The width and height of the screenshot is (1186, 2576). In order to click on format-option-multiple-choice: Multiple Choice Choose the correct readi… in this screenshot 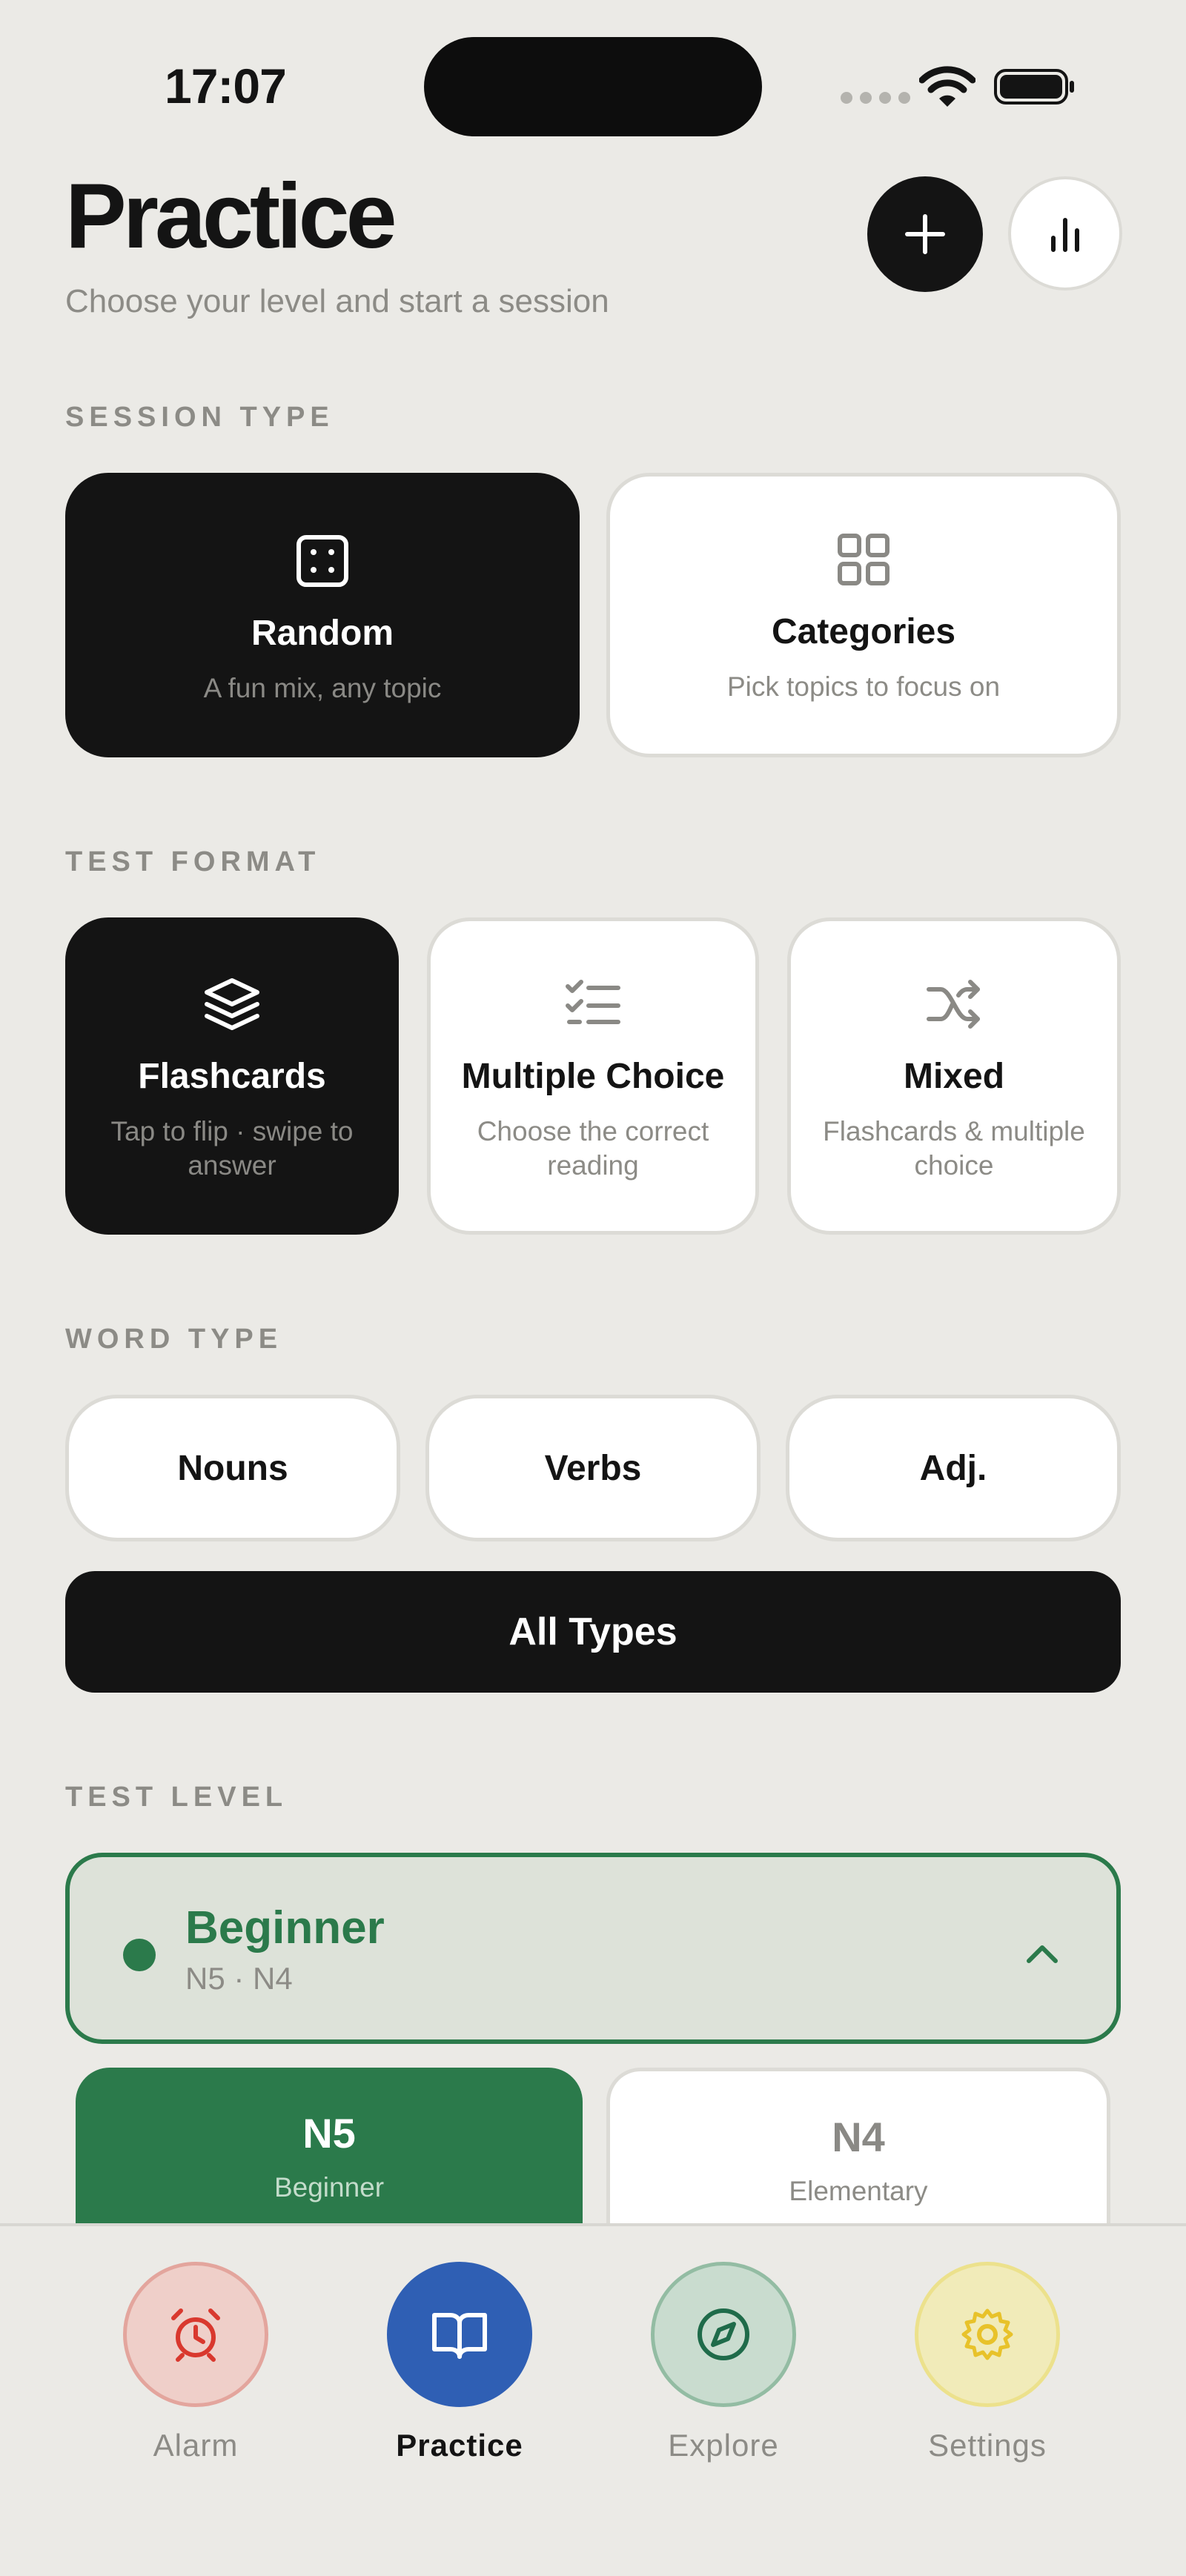, I will do `click(593, 1076)`.